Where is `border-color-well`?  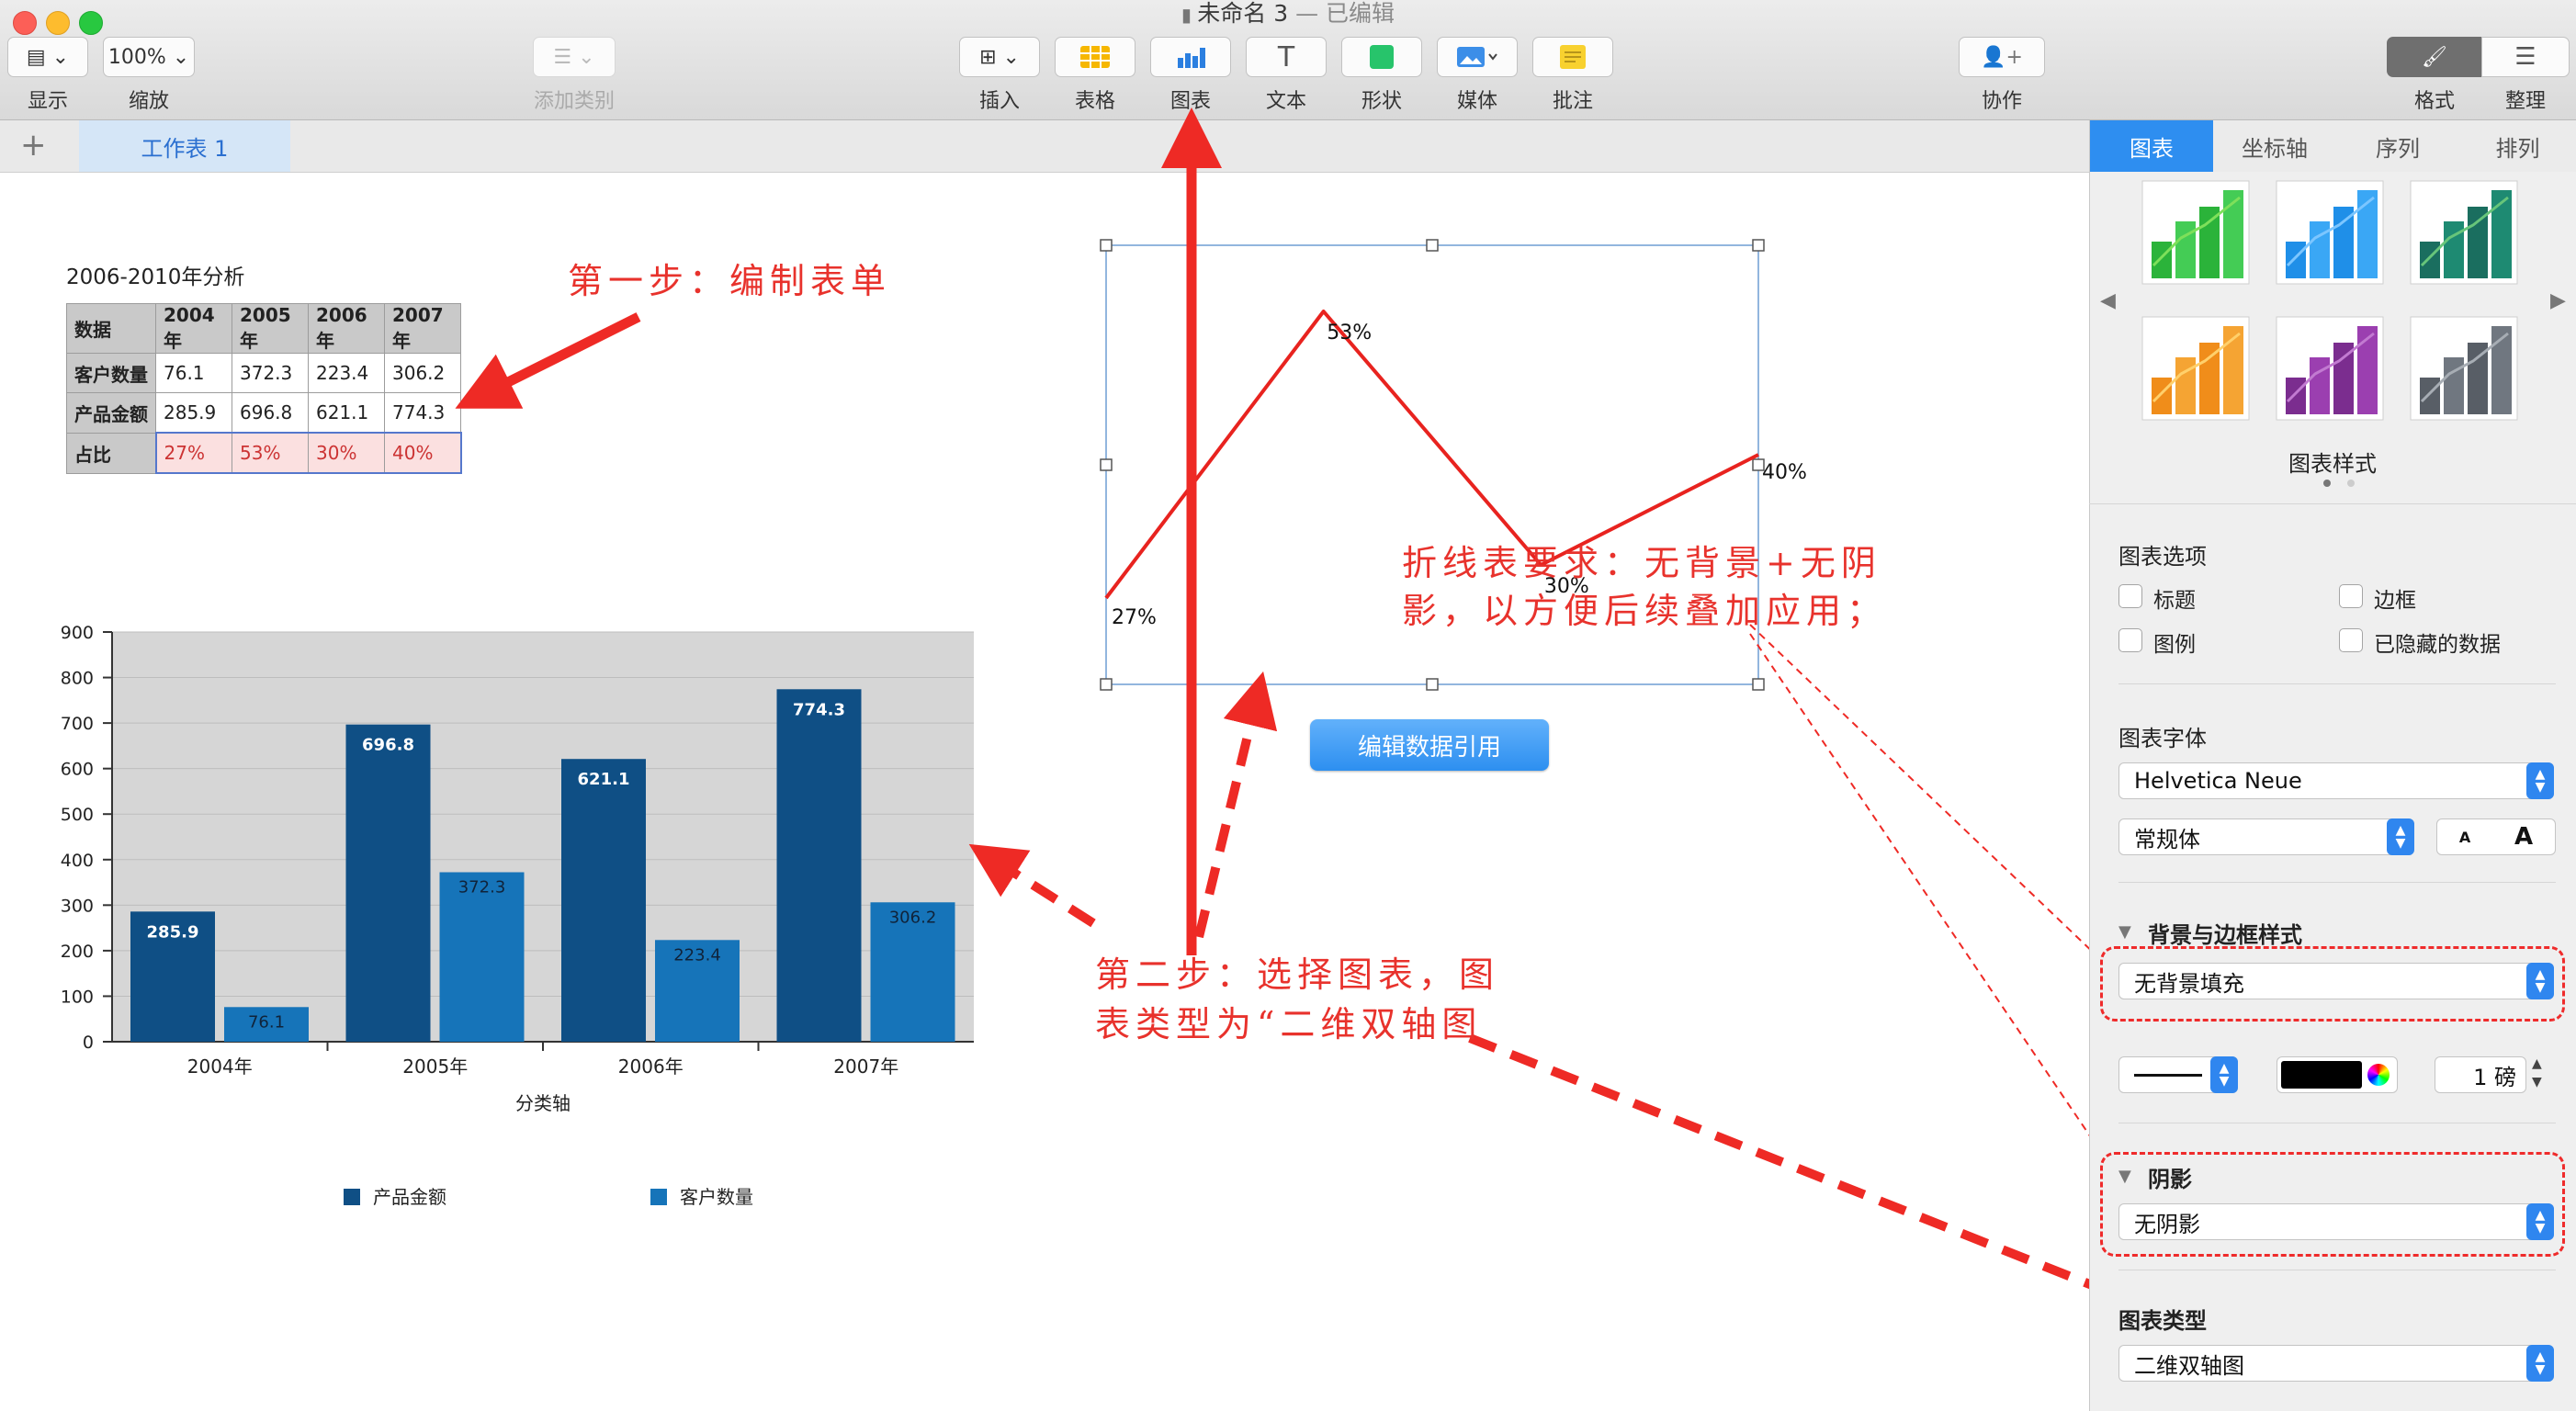
border-color-well is located at coordinates (2337, 1074).